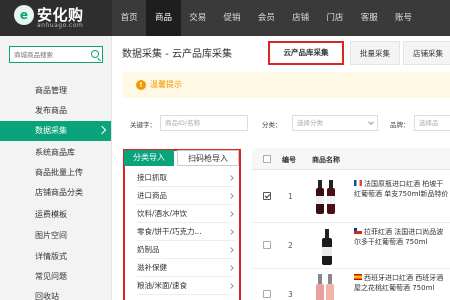 The width and height of the screenshot is (450, 300). Describe the element at coordinates (290, 196) in the screenshot. I see `row-index: 1` at that location.